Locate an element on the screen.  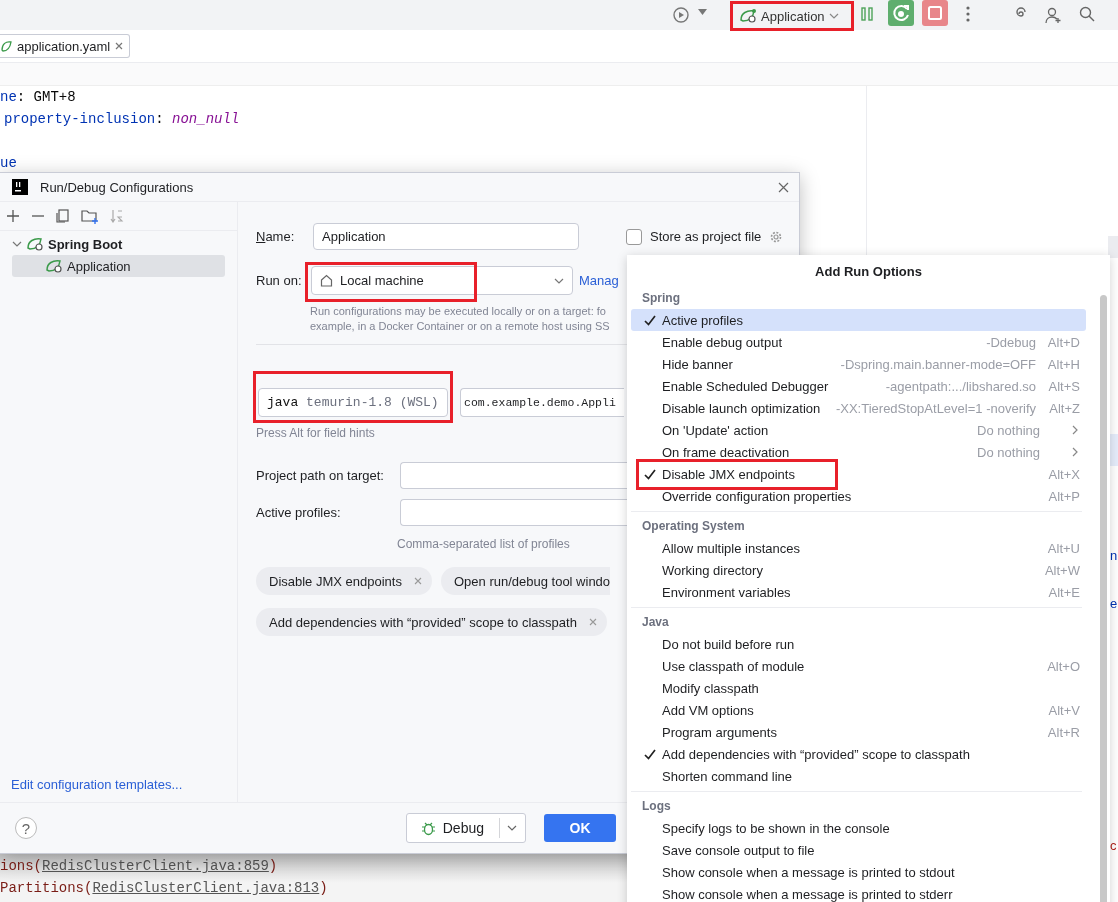
menu-item: Override configuration properties Alt+P is located at coordinates (858, 496).